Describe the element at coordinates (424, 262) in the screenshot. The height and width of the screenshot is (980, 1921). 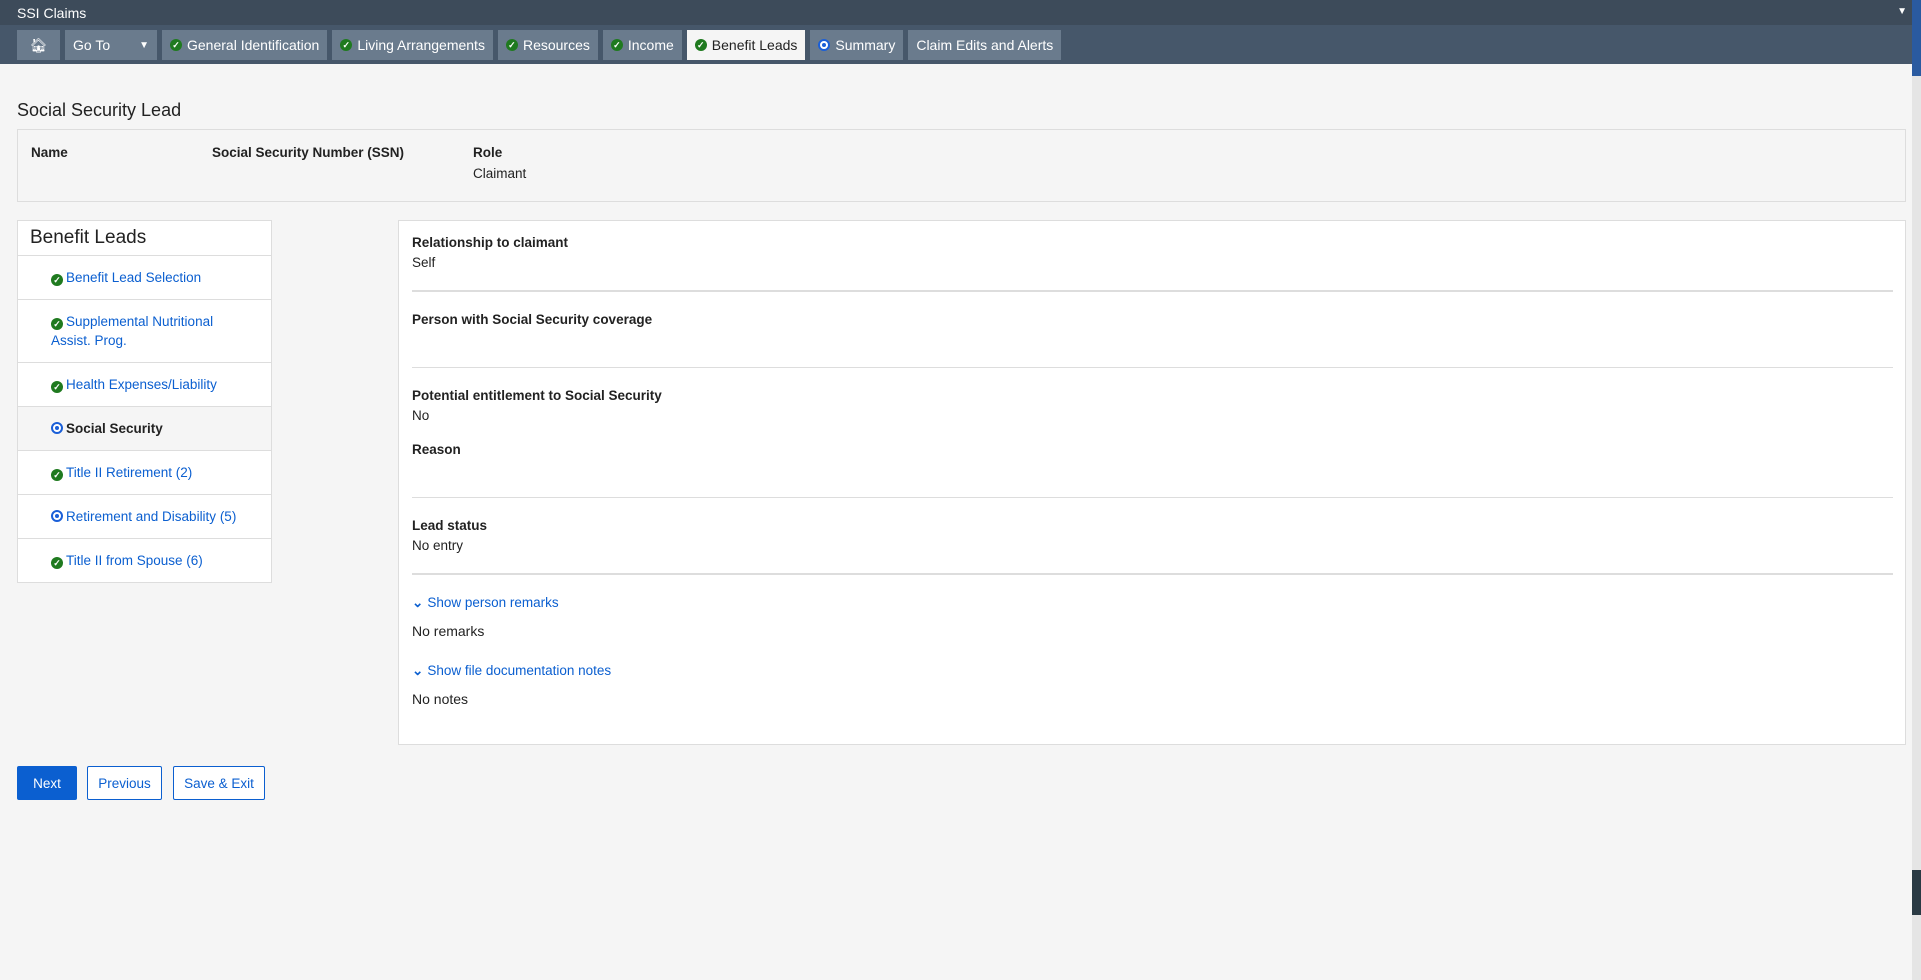
I see `relationship-value: Self` at that location.